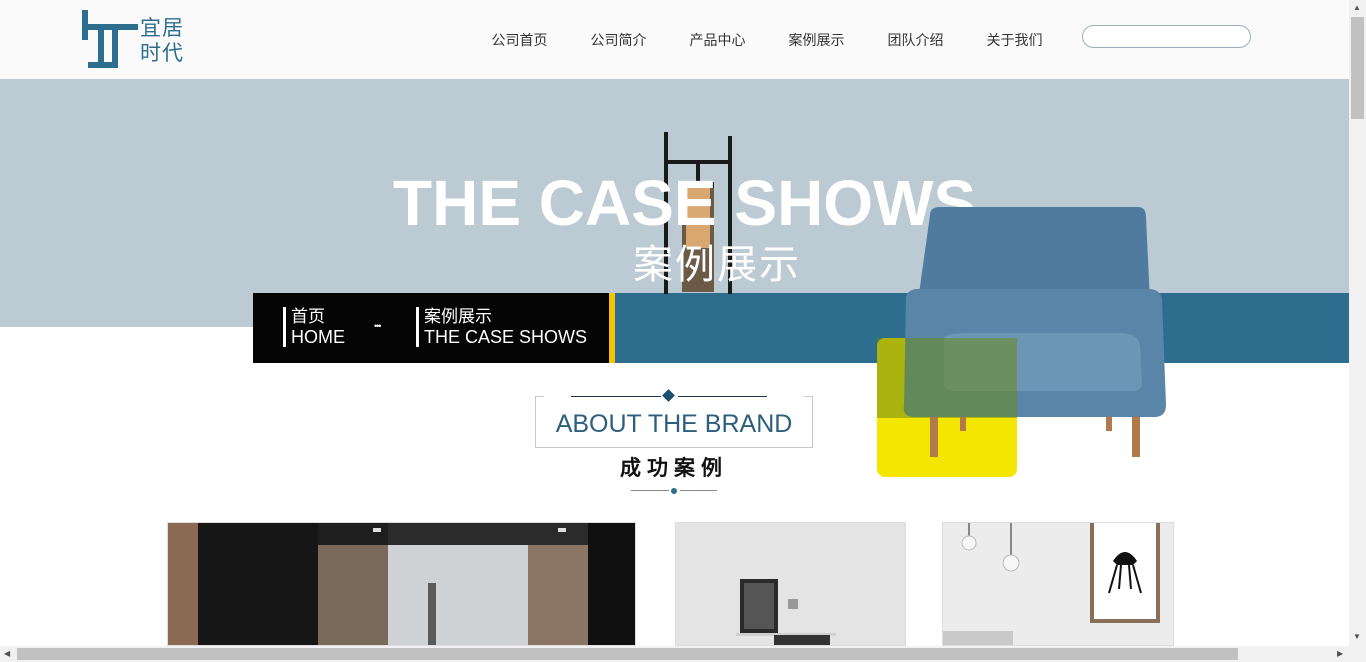  What do you see at coordinates (458, 317) in the screenshot?
I see `breadcrumb-current-cn: 案例展示` at bounding box center [458, 317].